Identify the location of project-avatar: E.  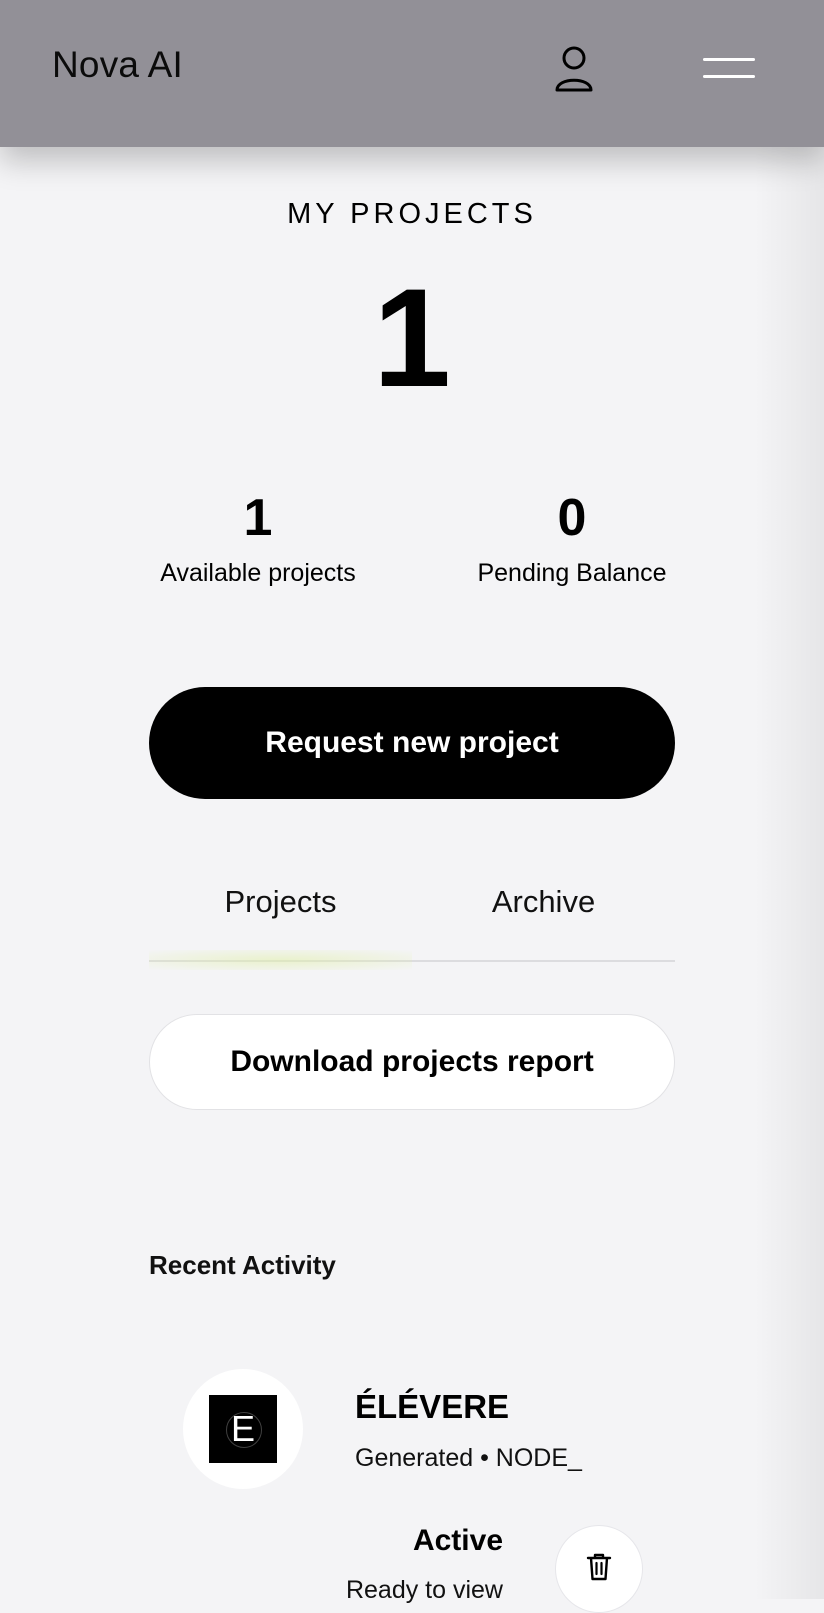
(243, 1429).